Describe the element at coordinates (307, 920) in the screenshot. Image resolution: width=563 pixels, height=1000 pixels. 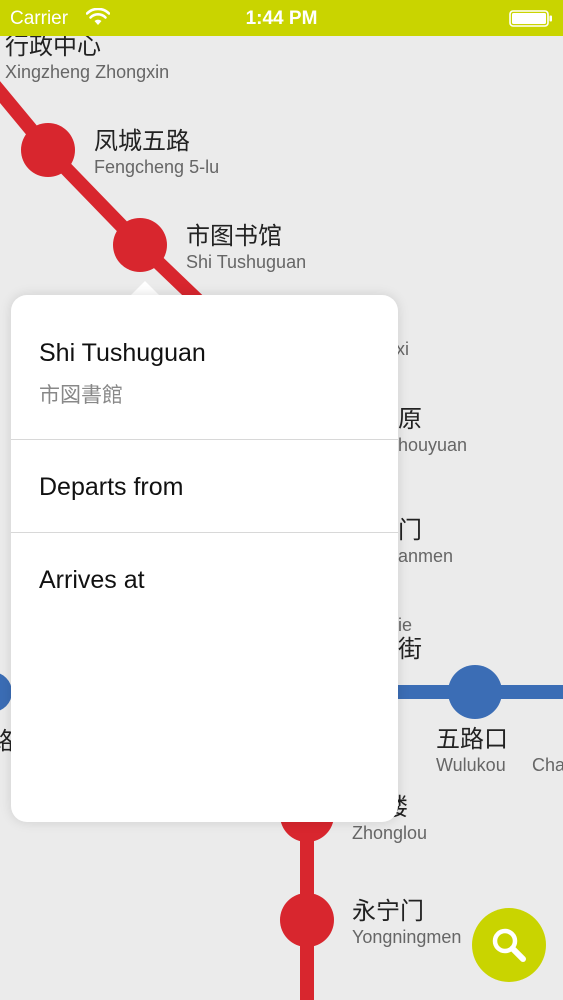
I see `station-dot-yongningmen` at that location.